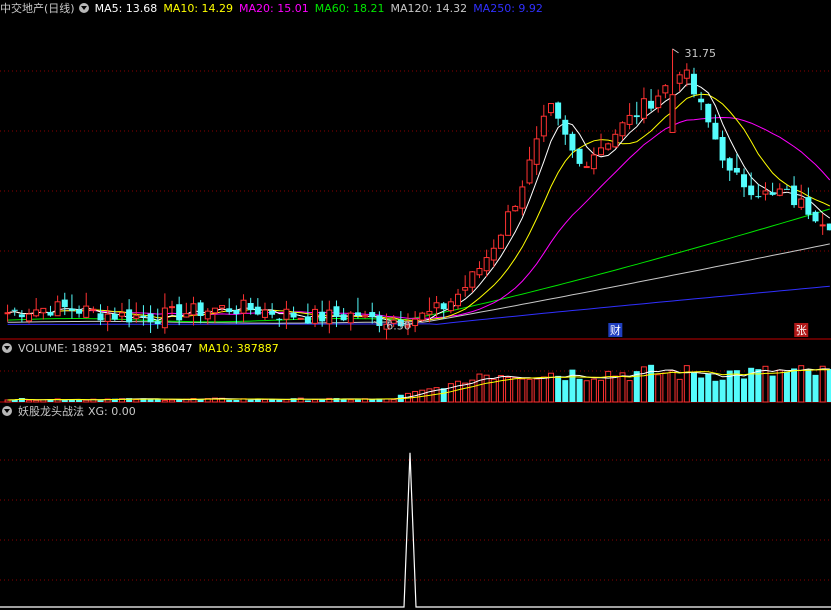 This screenshot has width=831, height=610. Describe the element at coordinates (51, 411) in the screenshot. I see `indicator-name: 妖股龙头战法` at that location.